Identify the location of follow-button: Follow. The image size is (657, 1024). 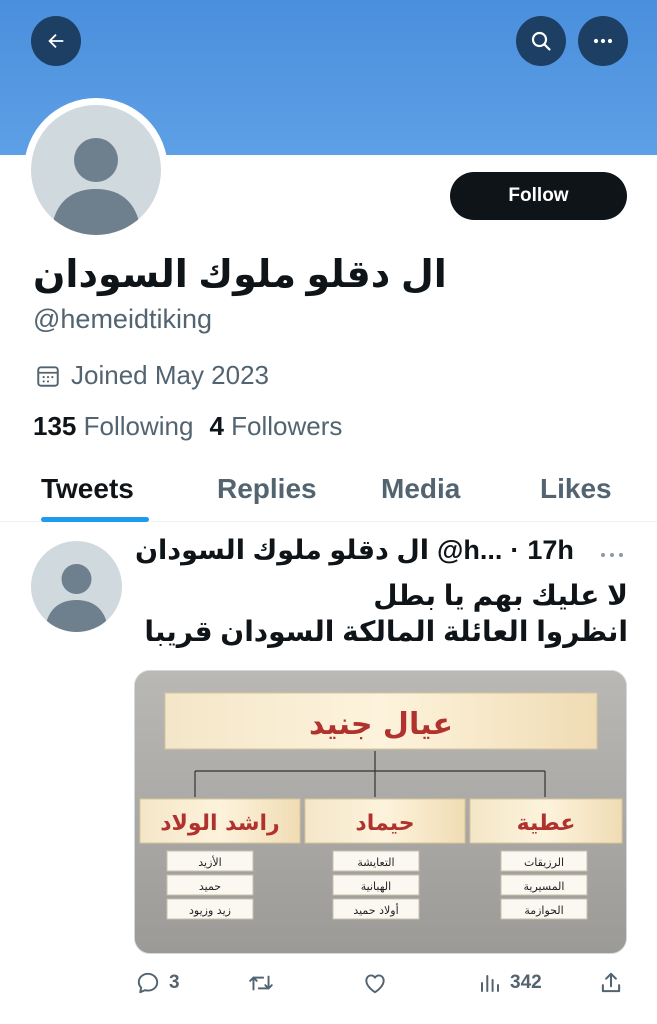
(538, 196).